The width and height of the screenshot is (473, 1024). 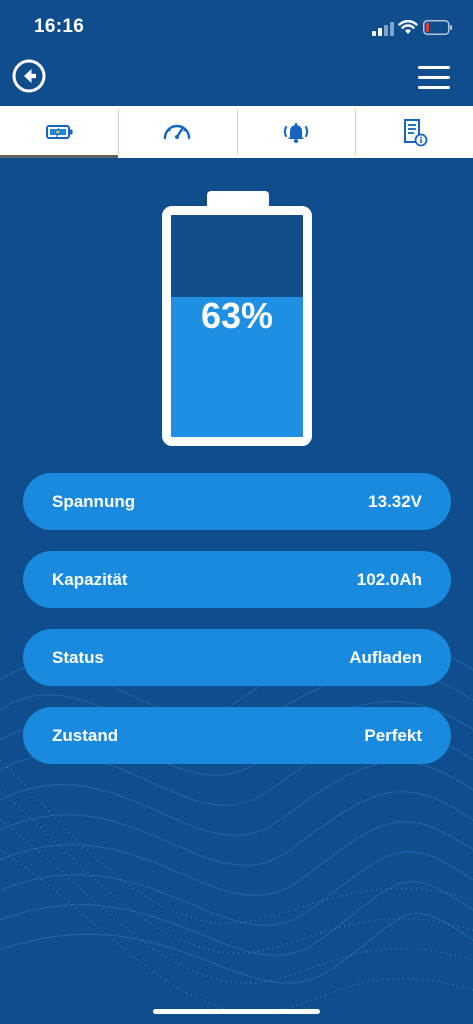 What do you see at coordinates (90, 579) in the screenshot?
I see `info-label: Kapazität` at bounding box center [90, 579].